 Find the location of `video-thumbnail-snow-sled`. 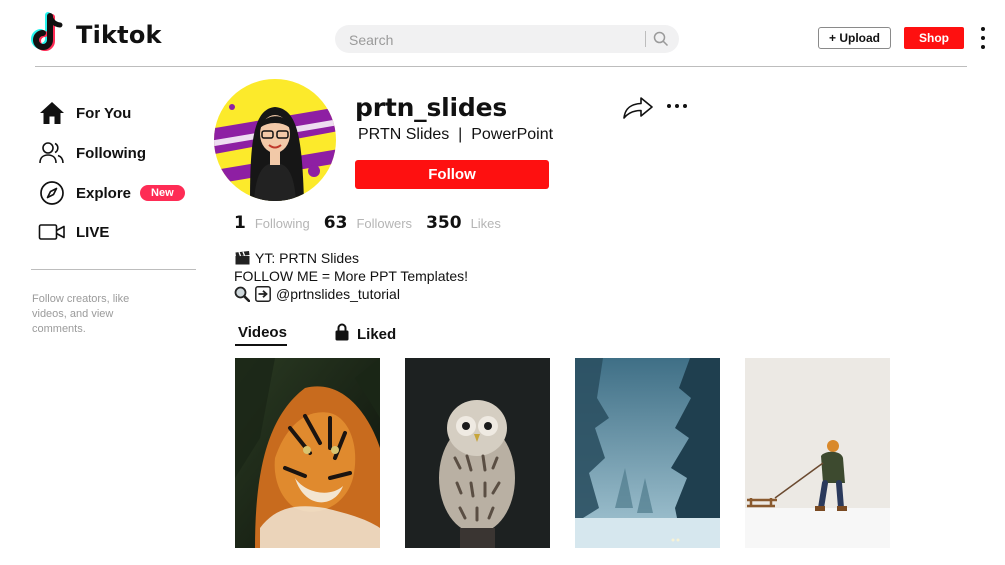

video-thumbnail-snow-sled is located at coordinates (817, 453).